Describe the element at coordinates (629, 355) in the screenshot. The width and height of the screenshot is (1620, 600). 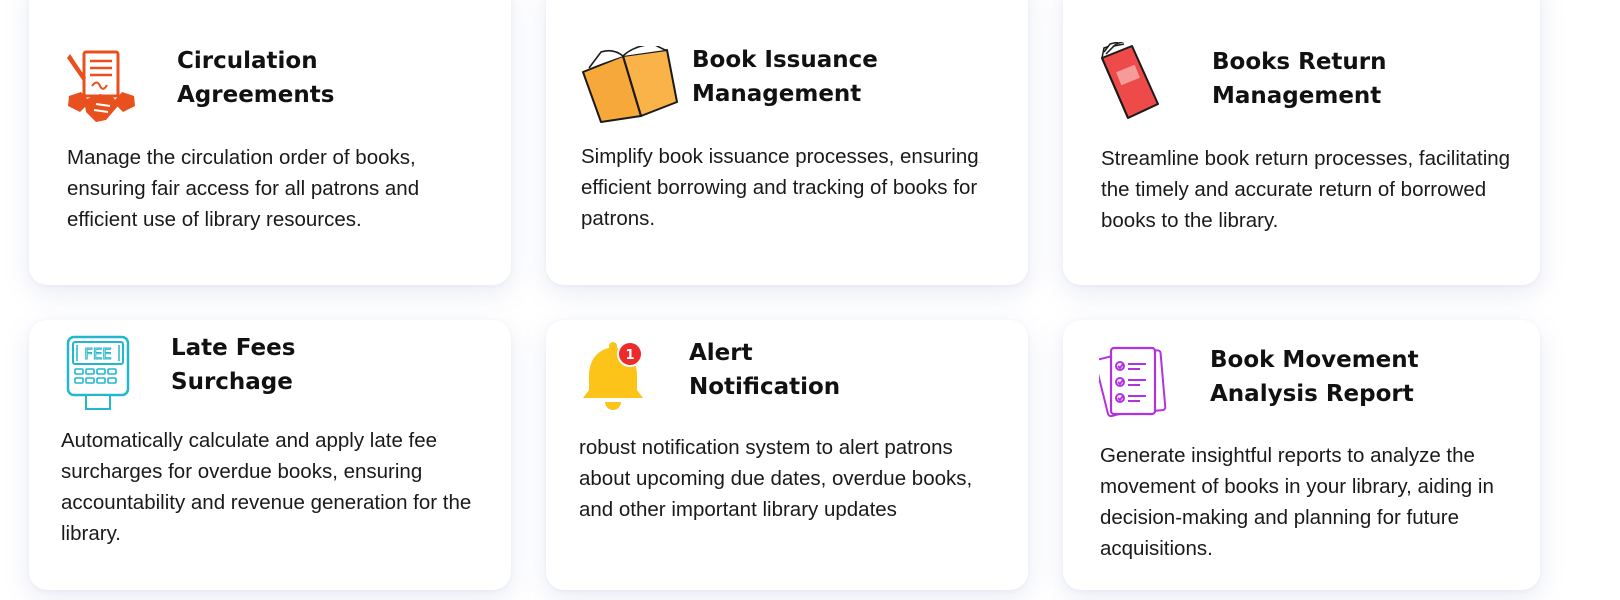
I see `notification-badge-count: 1` at that location.